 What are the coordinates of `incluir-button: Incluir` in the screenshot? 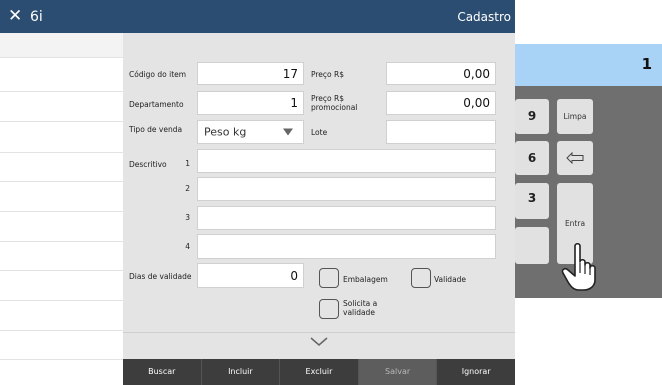 It's located at (241, 372).